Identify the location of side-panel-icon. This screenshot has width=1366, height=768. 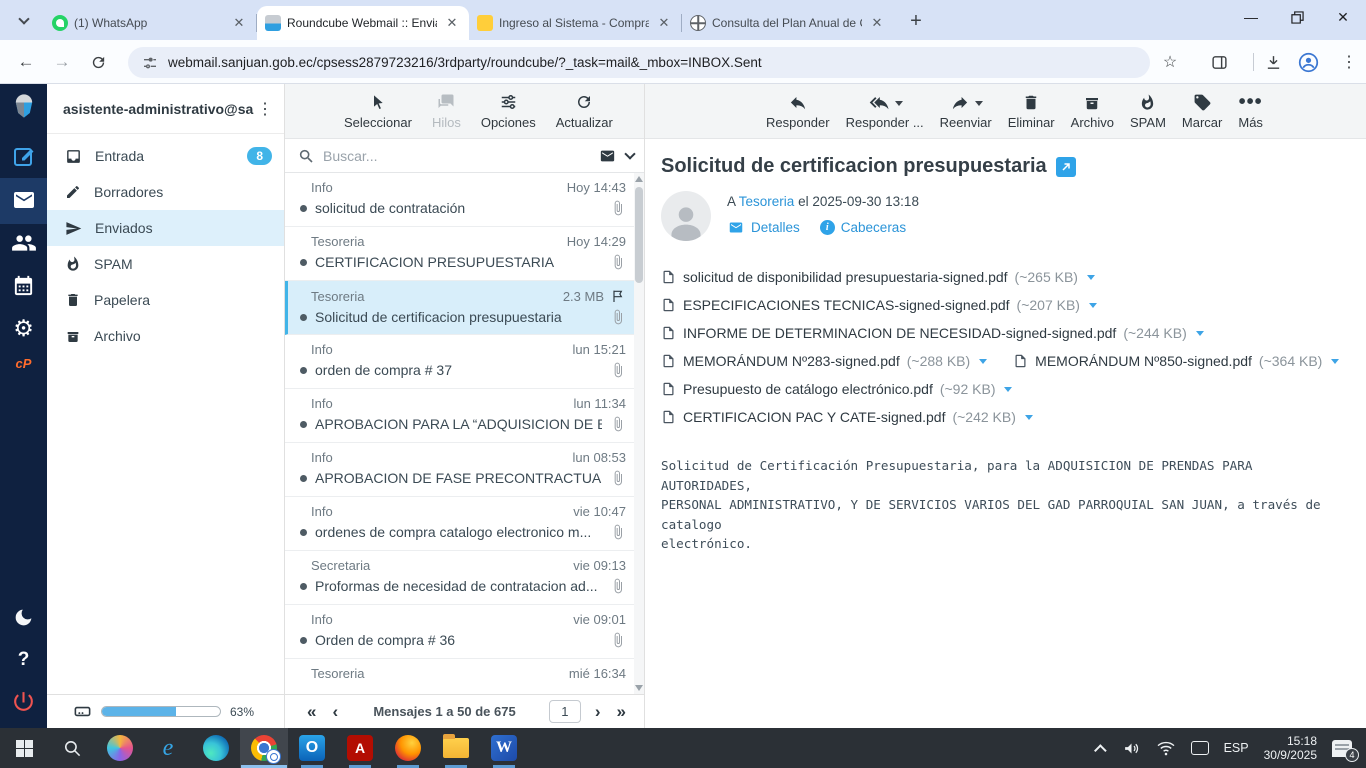
(1219, 62).